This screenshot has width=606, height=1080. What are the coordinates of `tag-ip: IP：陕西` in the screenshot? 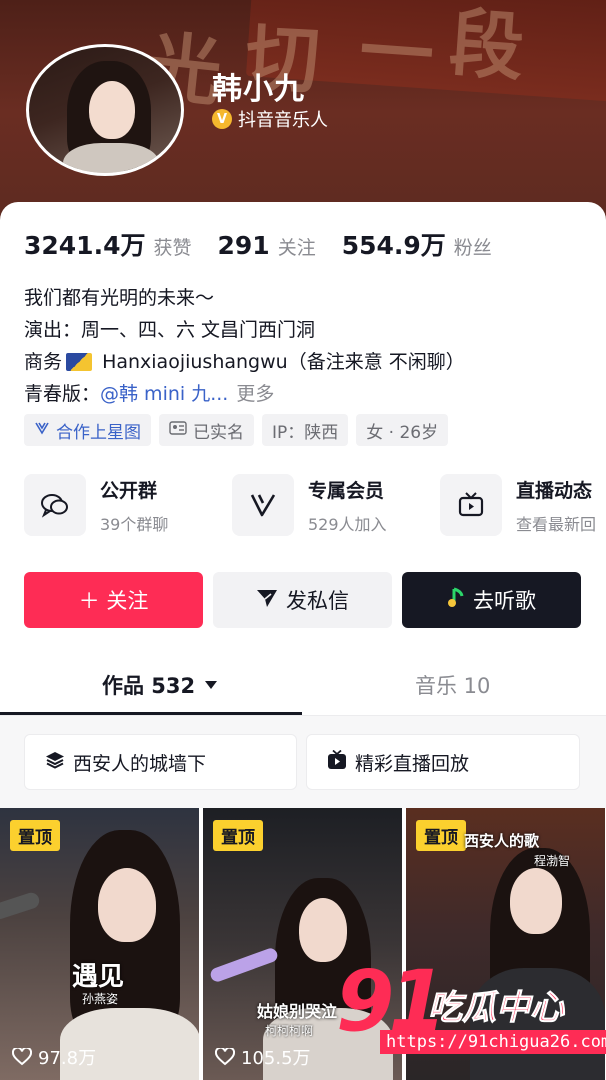 It's located at (305, 430).